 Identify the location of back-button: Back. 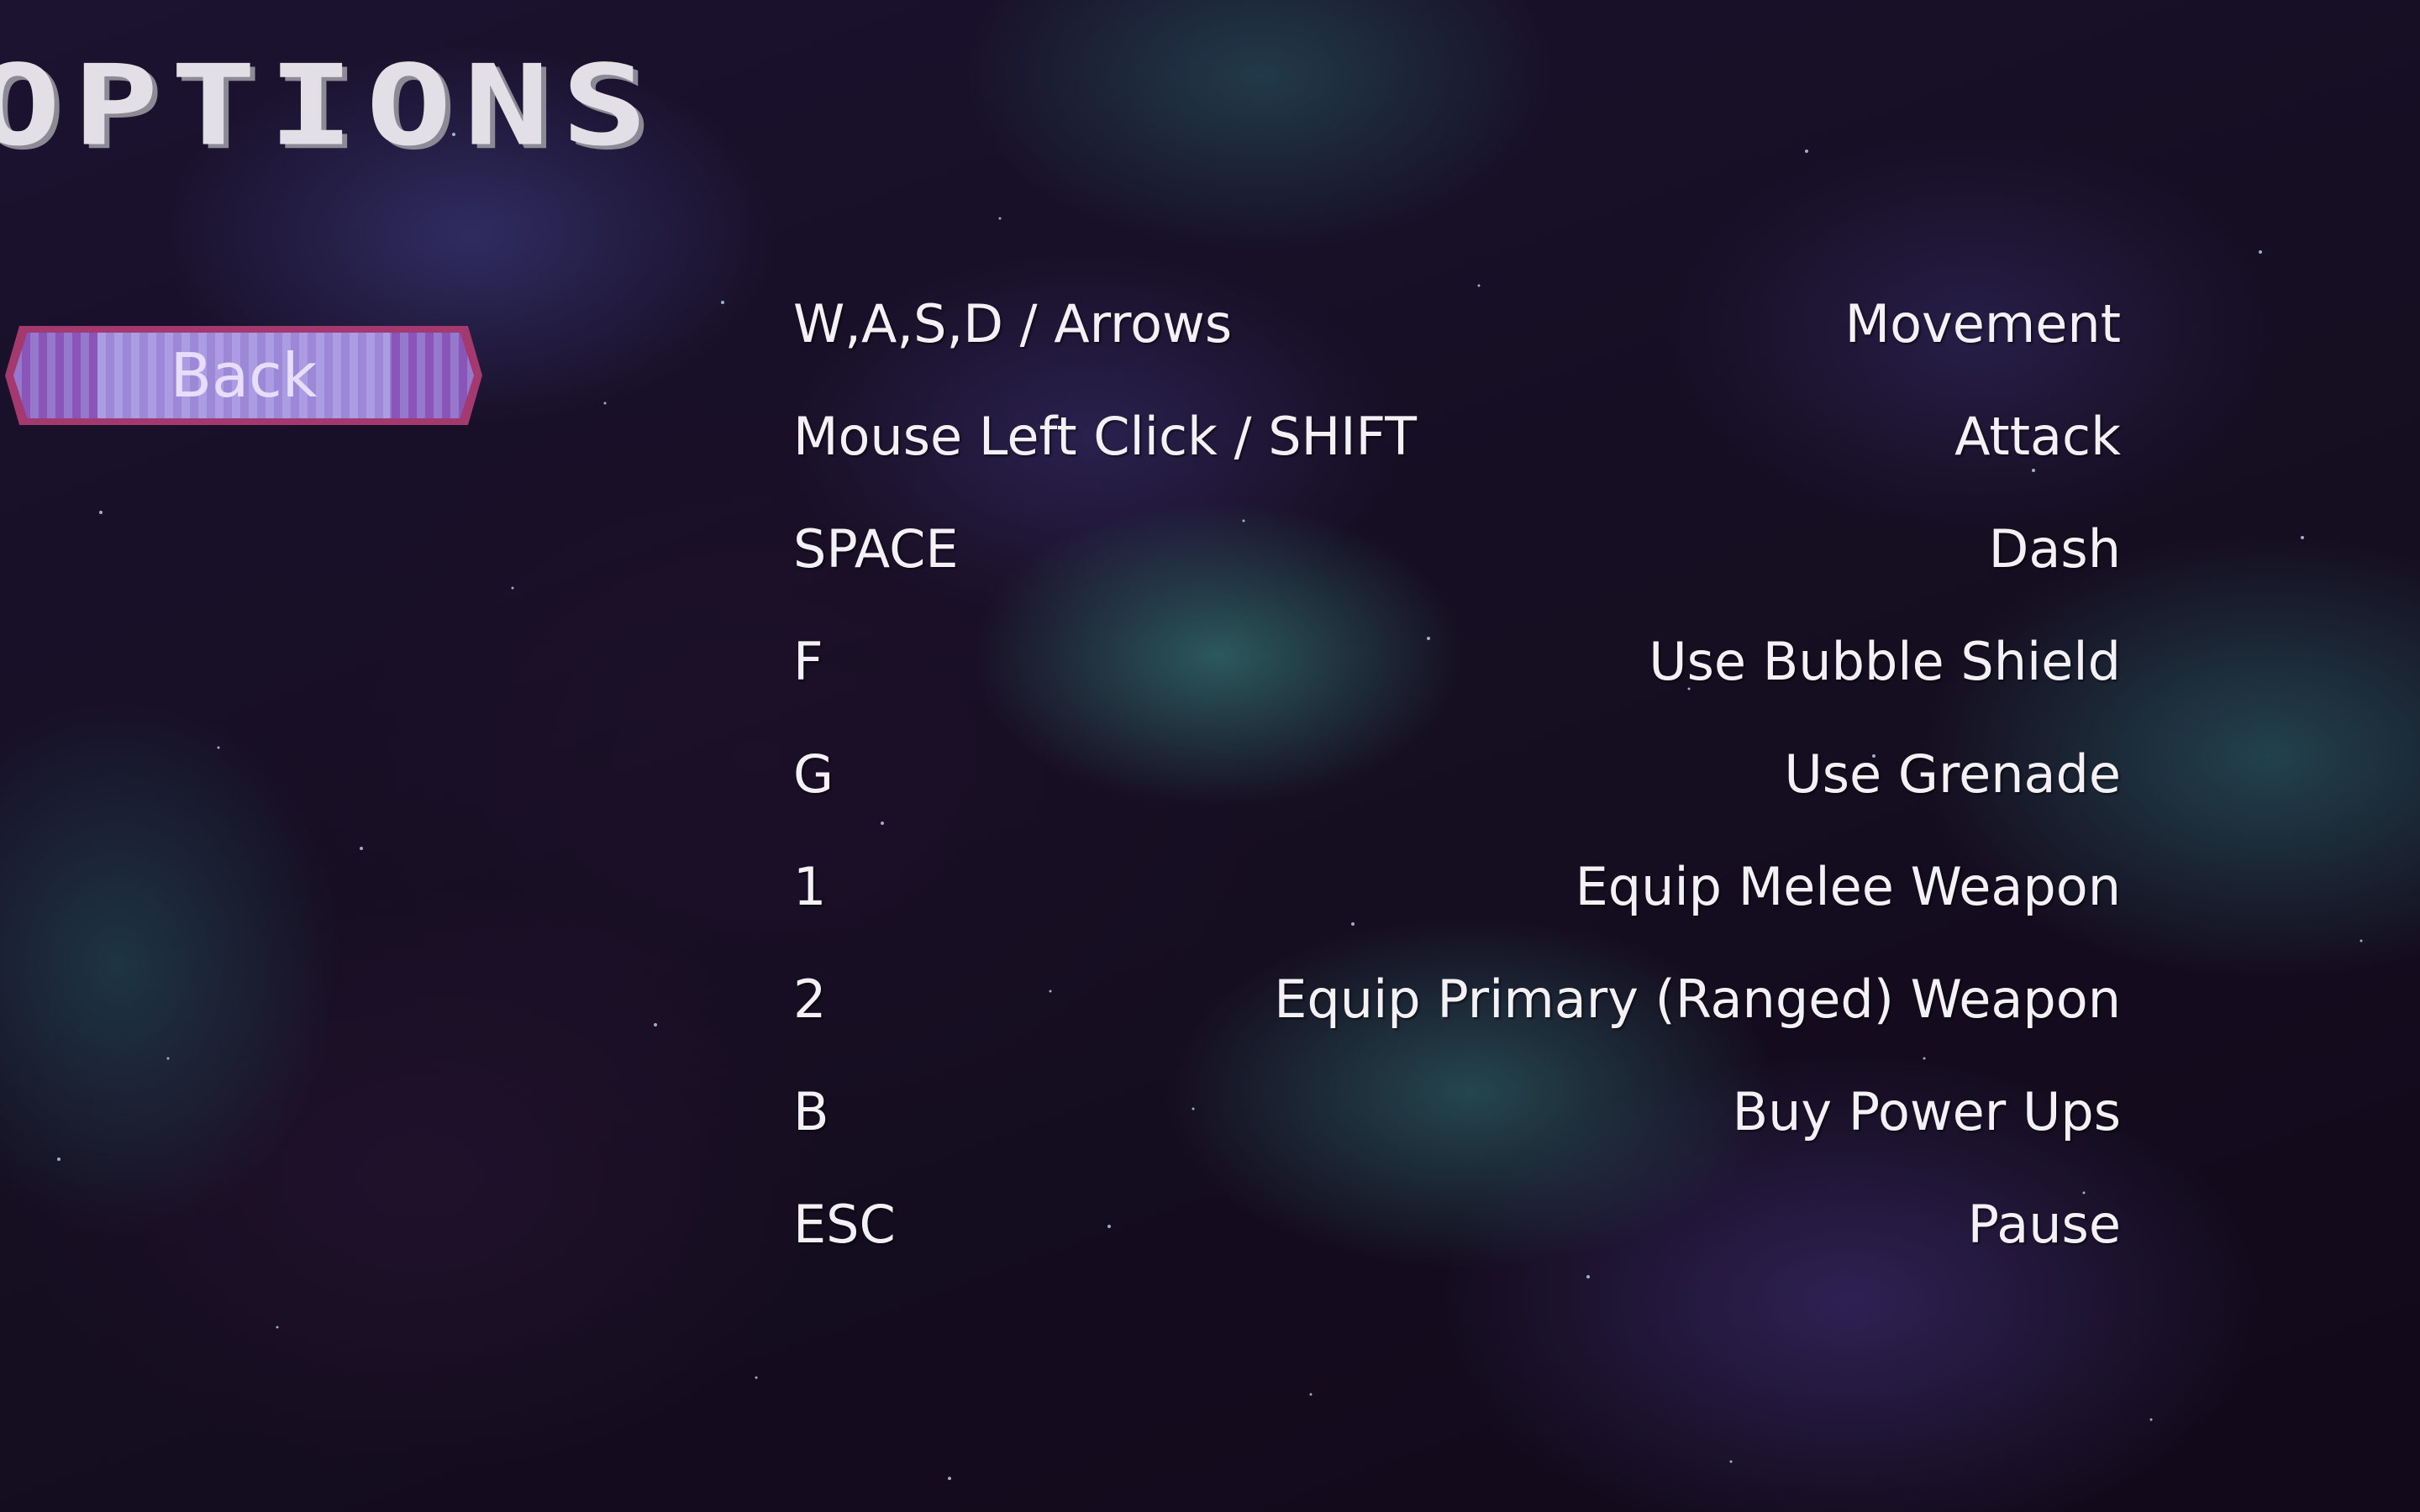
(243, 375).